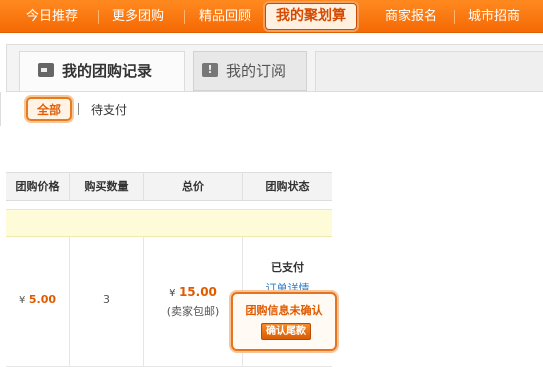  Describe the element at coordinates (193, 302) in the screenshot. I see `total-cell: ¥ 15.00 (卖家包邮)` at that location.